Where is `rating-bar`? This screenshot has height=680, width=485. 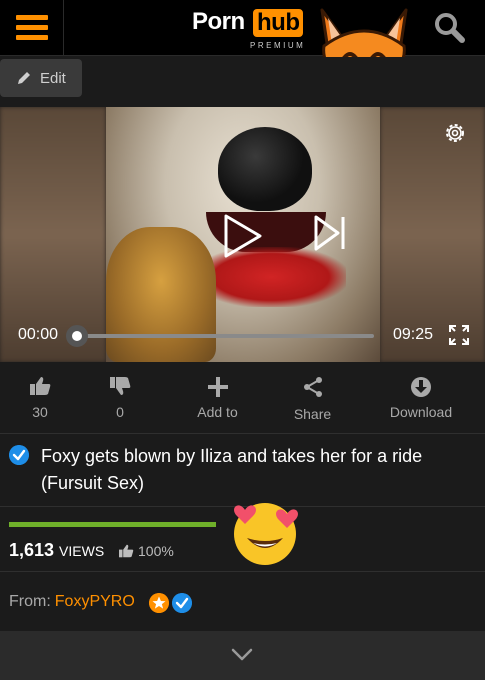
rating-bar is located at coordinates (112, 524).